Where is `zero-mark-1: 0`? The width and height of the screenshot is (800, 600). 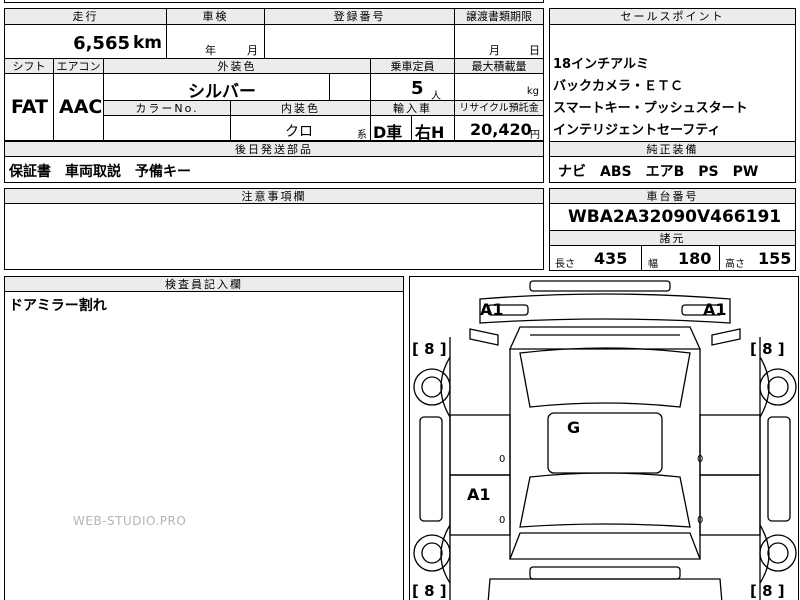 zero-mark-1: 0 is located at coordinates (502, 459).